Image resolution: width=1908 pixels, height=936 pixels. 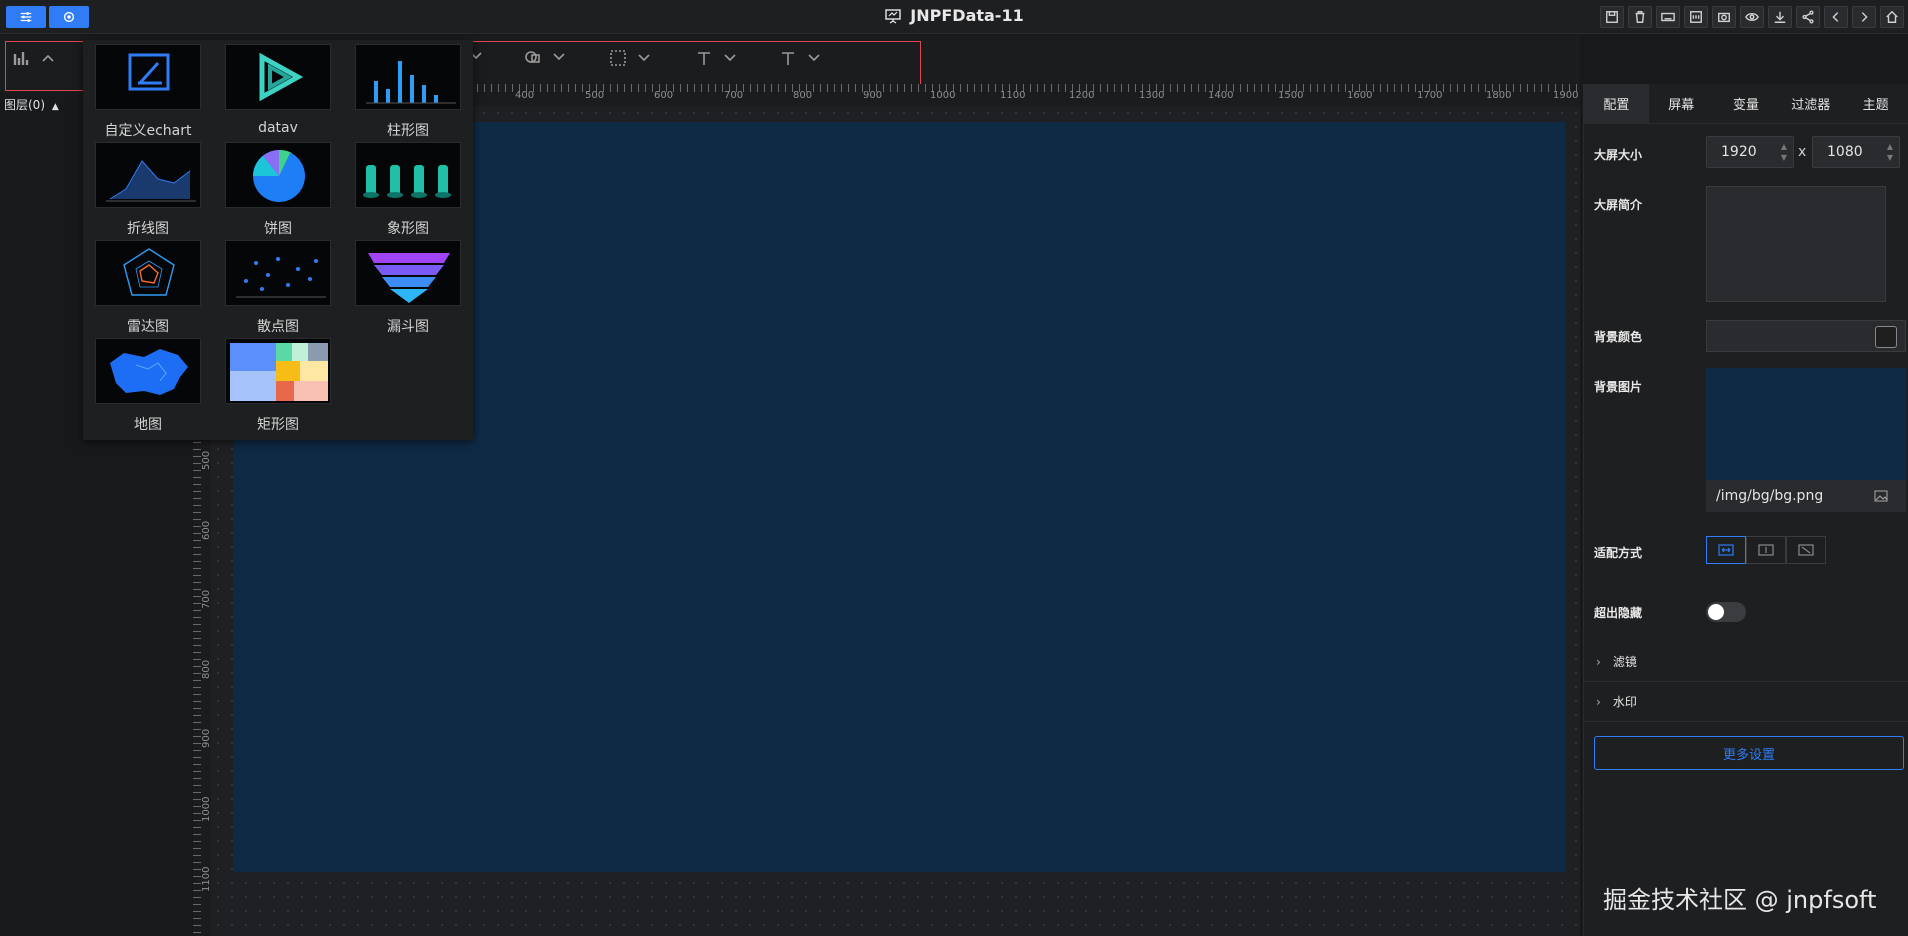 I want to click on tab-config: 配置, so click(x=1616, y=103).